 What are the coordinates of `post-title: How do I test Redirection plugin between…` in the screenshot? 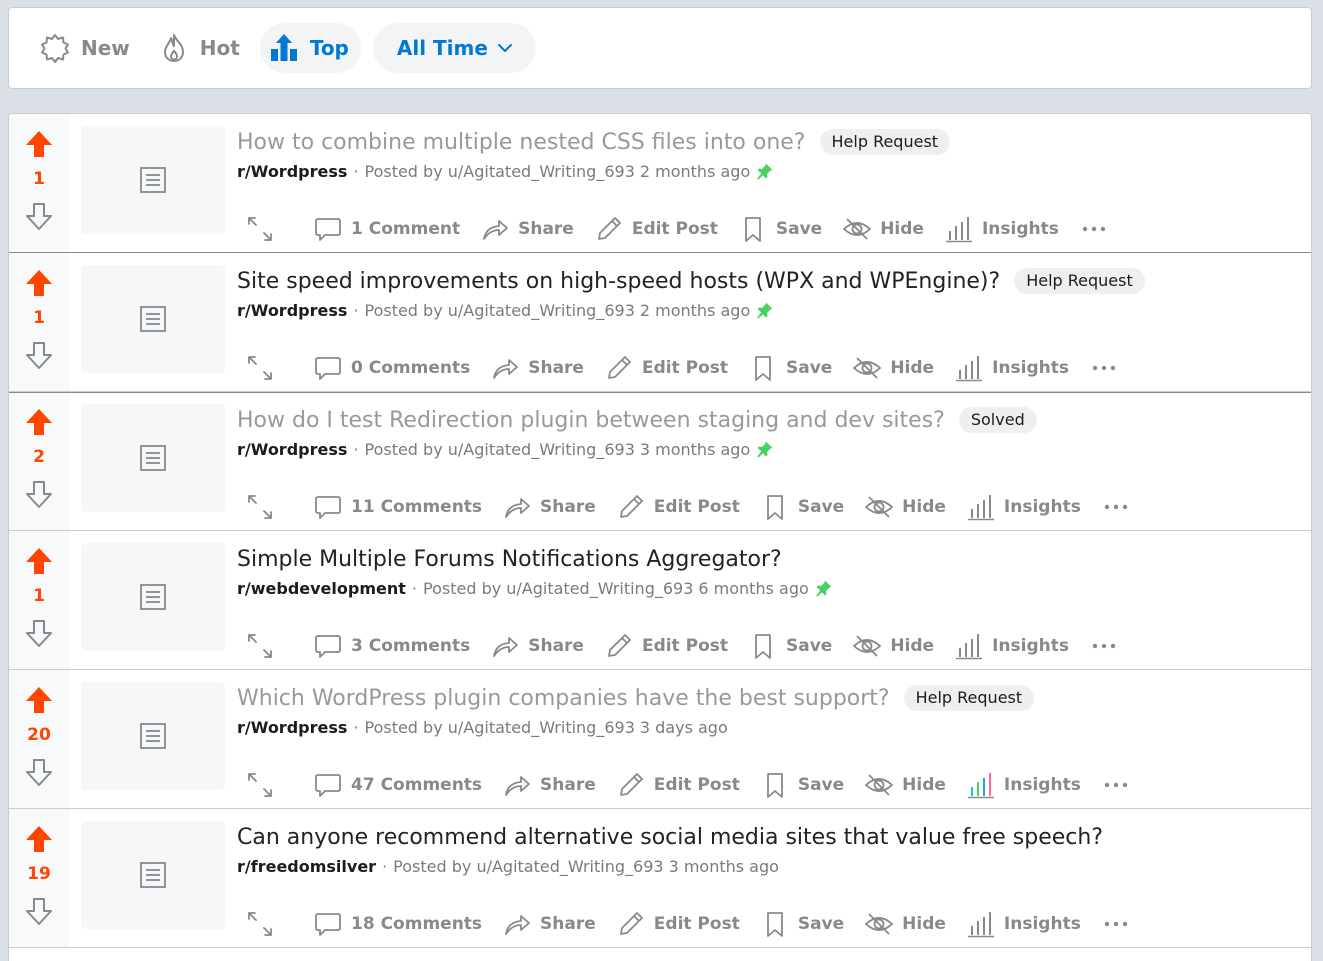 It's located at (591, 420).